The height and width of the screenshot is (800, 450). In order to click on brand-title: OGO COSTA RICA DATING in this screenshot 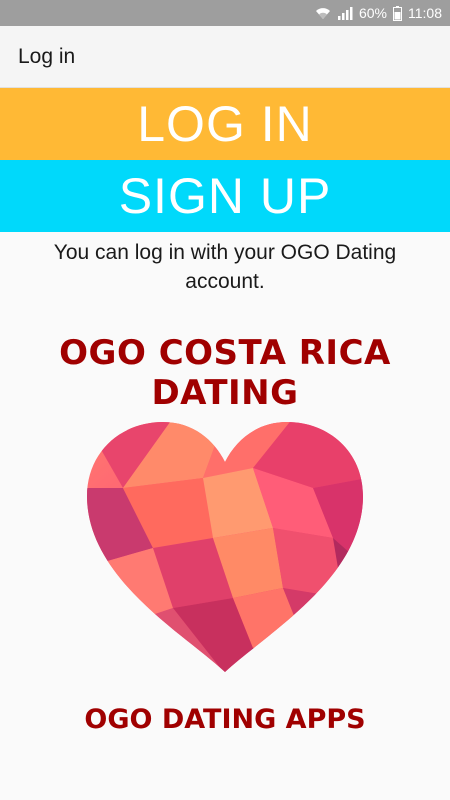, I will do `click(225, 373)`.